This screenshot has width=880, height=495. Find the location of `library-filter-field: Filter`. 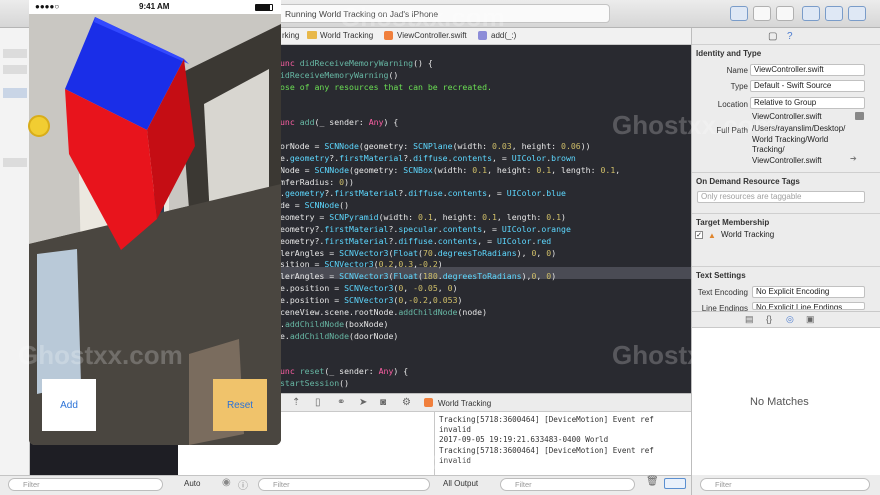

library-filter-field: Filter is located at coordinates (785, 484).